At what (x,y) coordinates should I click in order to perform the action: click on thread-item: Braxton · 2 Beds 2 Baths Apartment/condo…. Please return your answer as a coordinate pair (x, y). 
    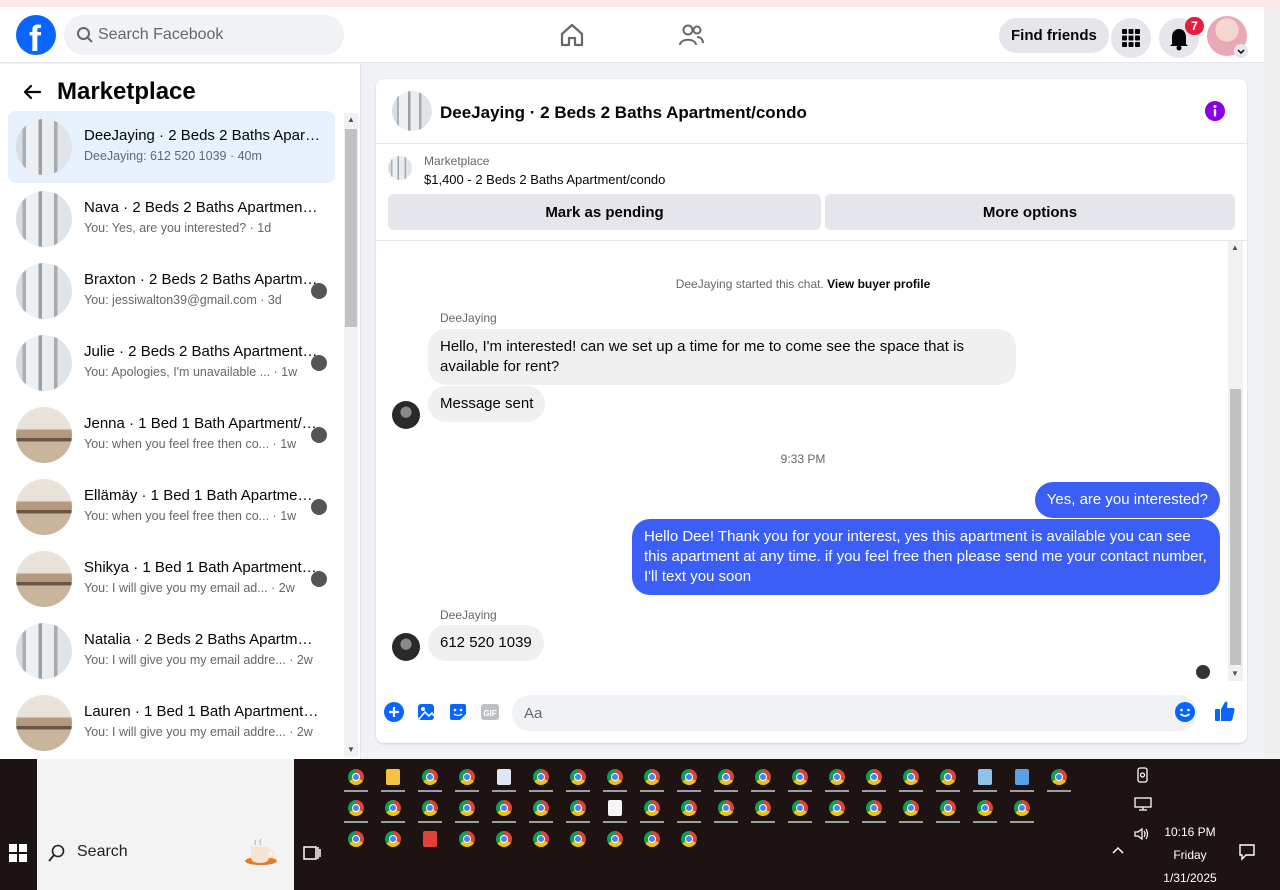
    Looking at the image, I should click on (171, 291).